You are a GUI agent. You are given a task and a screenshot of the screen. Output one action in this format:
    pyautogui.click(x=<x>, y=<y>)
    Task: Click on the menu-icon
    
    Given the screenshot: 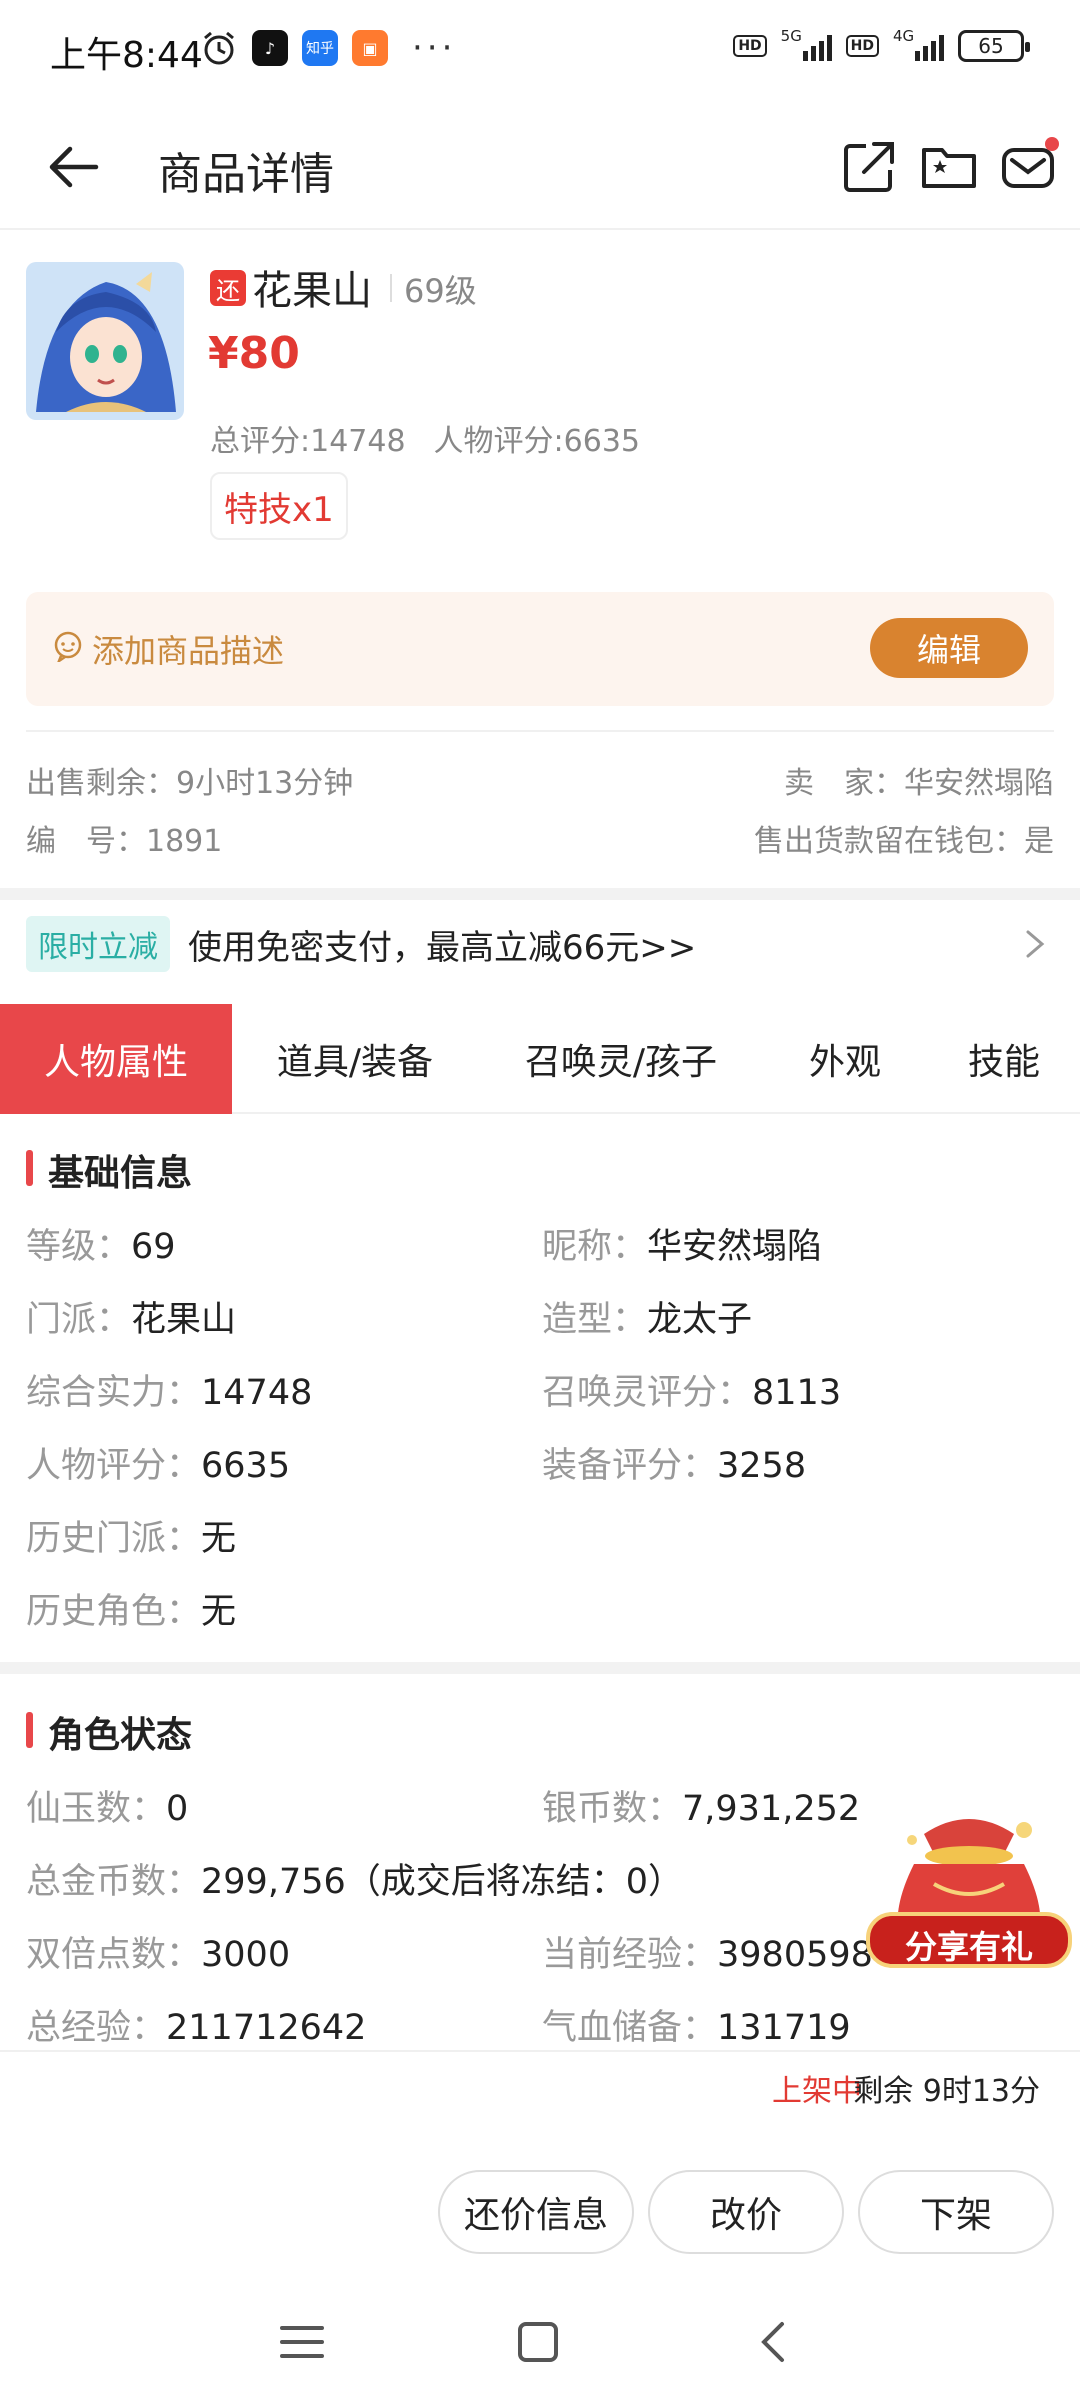 What is the action you would take?
    pyautogui.click(x=302, y=2342)
    